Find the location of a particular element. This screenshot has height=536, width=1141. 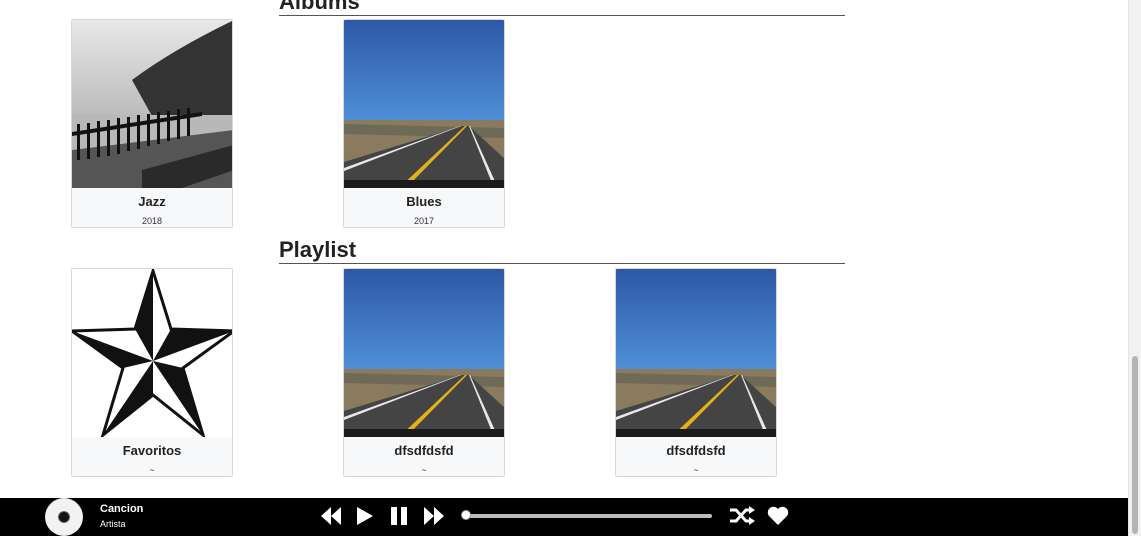

album-title: Jazz is located at coordinates (152, 201).